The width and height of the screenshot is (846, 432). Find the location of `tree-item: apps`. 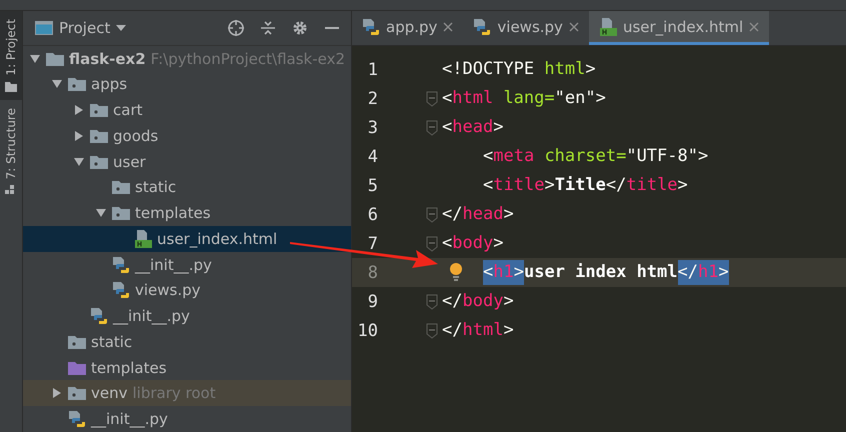

tree-item: apps is located at coordinates (187, 84).